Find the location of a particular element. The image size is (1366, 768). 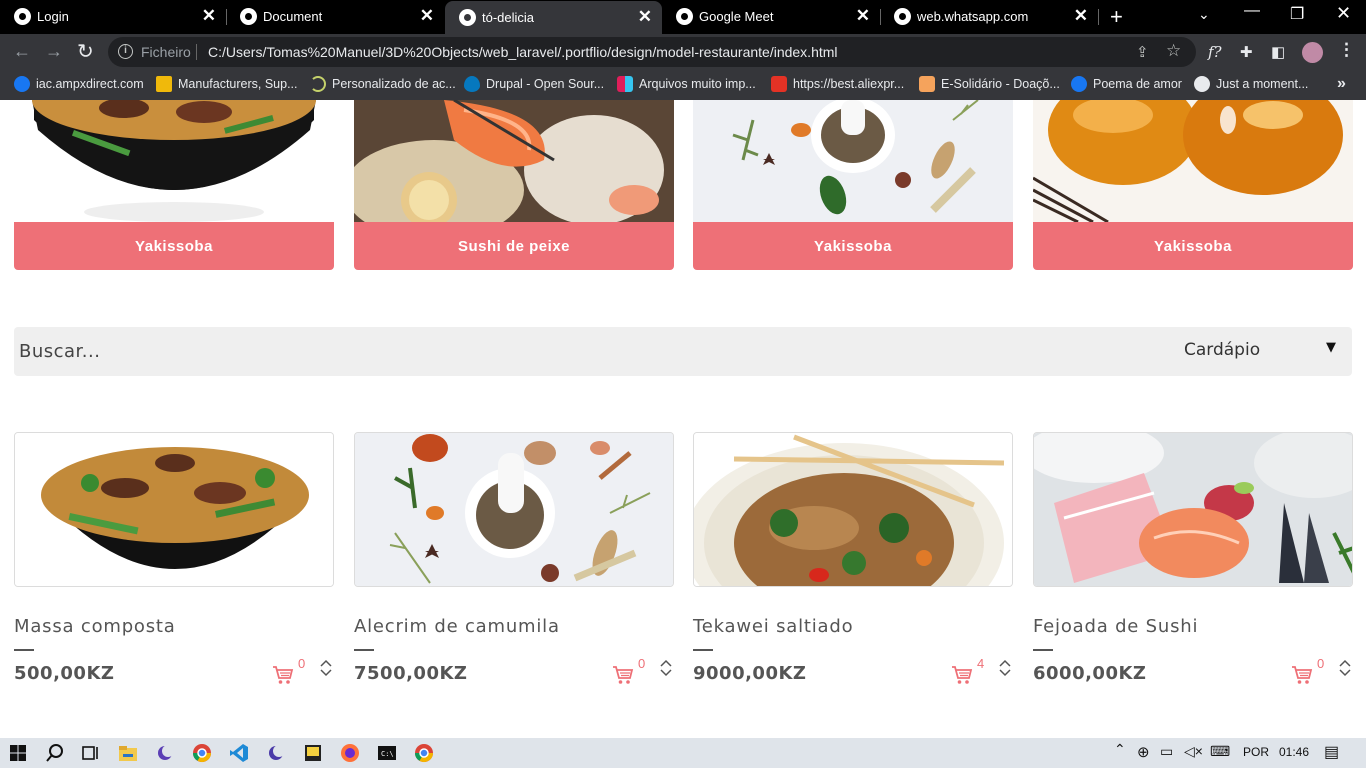

search-input is located at coordinates (569, 351).